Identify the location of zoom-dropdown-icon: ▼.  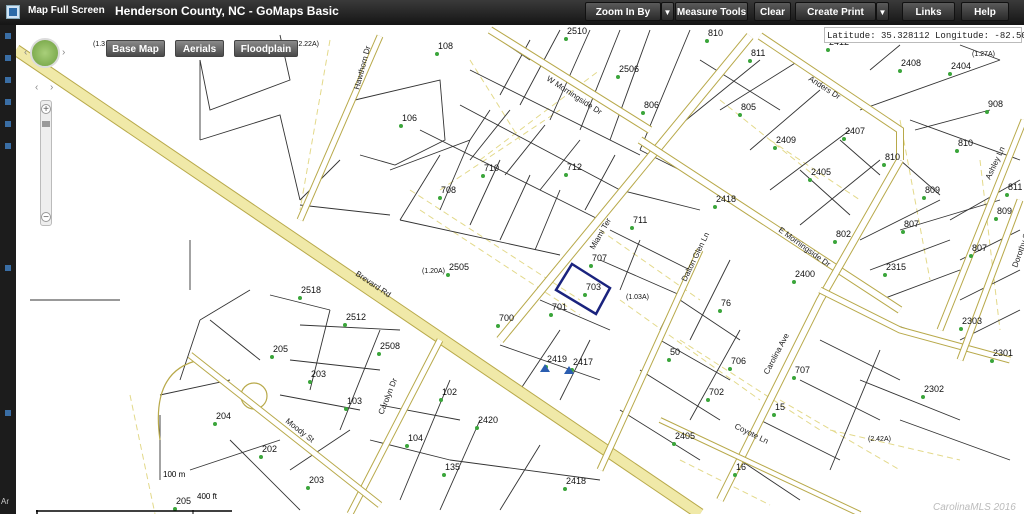
(667, 11).